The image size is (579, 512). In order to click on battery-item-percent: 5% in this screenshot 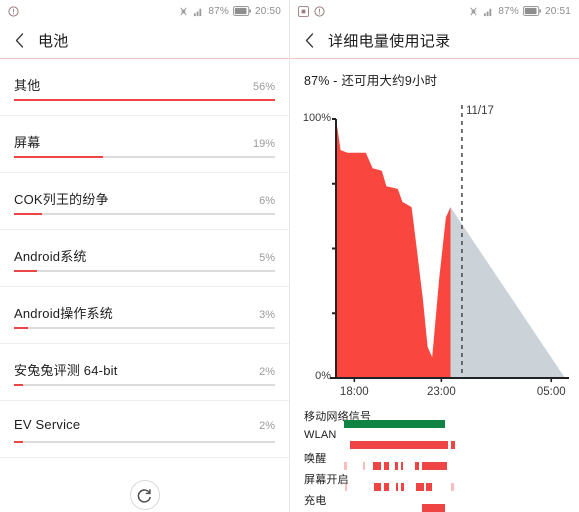, I will do `click(267, 258)`.